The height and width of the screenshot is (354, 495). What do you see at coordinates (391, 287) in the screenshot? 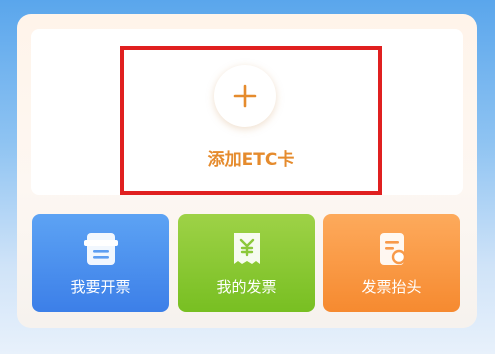
I see `invoice-title-label: 发票抬头` at bounding box center [391, 287].